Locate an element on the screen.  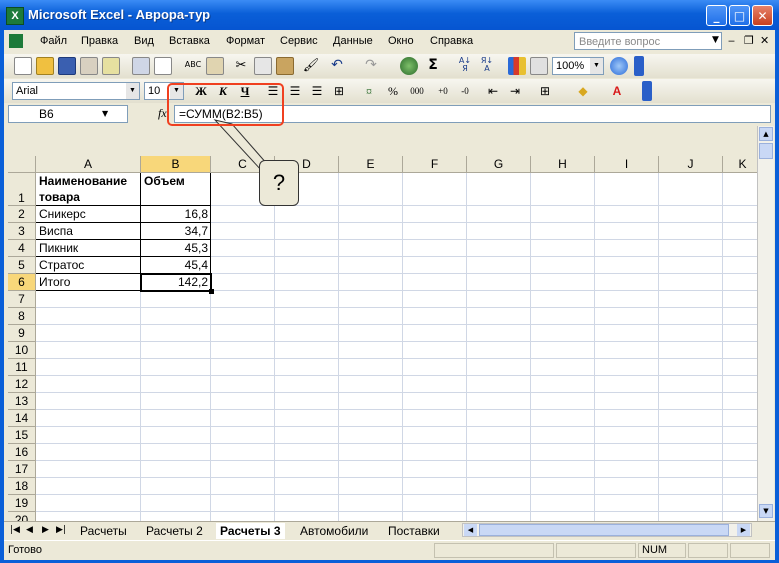
email-icon is located at coordinates (111, 66).